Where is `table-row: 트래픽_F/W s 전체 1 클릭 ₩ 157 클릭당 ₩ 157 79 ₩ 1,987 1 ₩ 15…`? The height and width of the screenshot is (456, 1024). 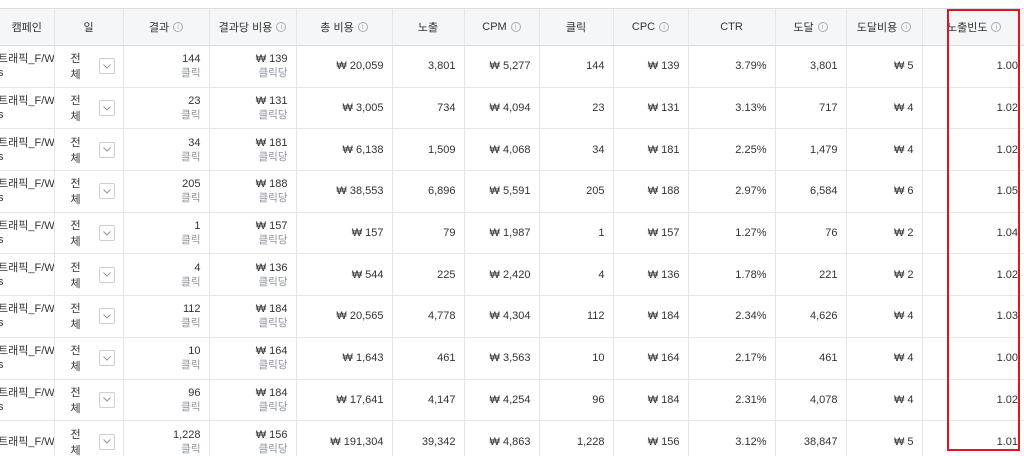
table-row: 트래픽_F/W s 전체 1 클릭 ₩ 157 클릭당 ₩ 157 79 ₩ 1,987 1 ₩ 15… is located at coordinates (512, 233).